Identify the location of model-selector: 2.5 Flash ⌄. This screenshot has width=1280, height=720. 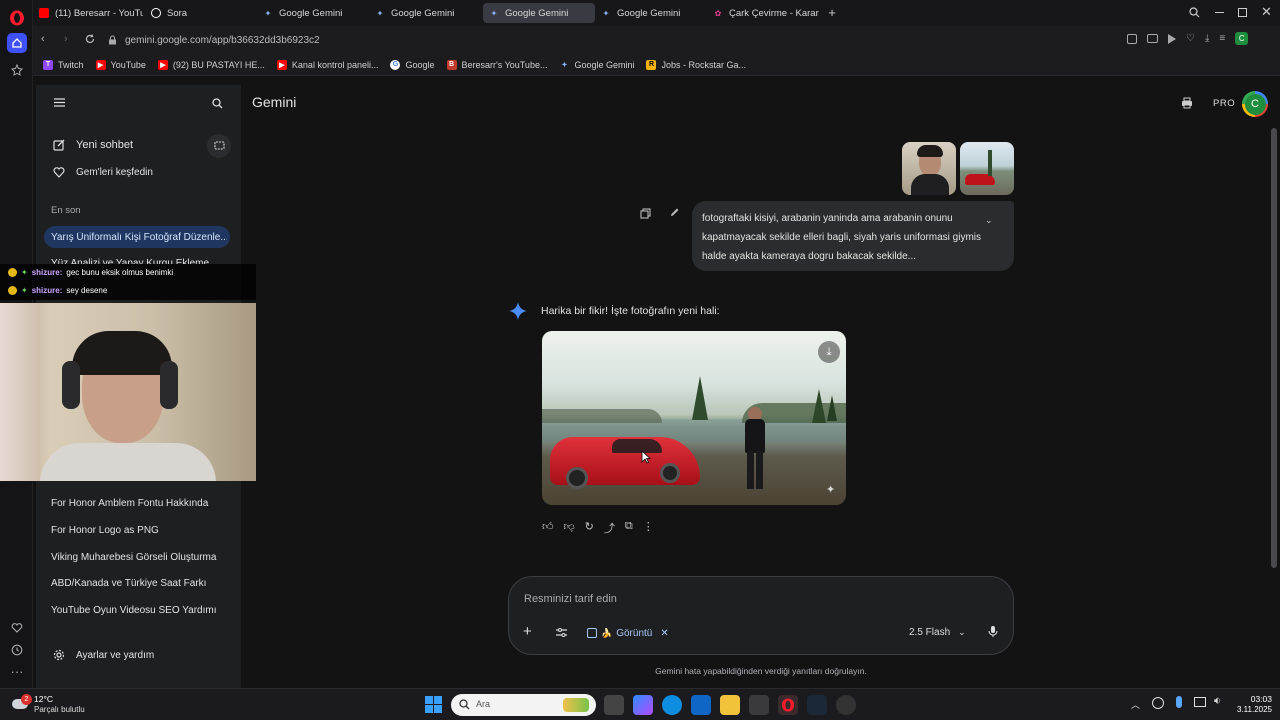
(937, 632).